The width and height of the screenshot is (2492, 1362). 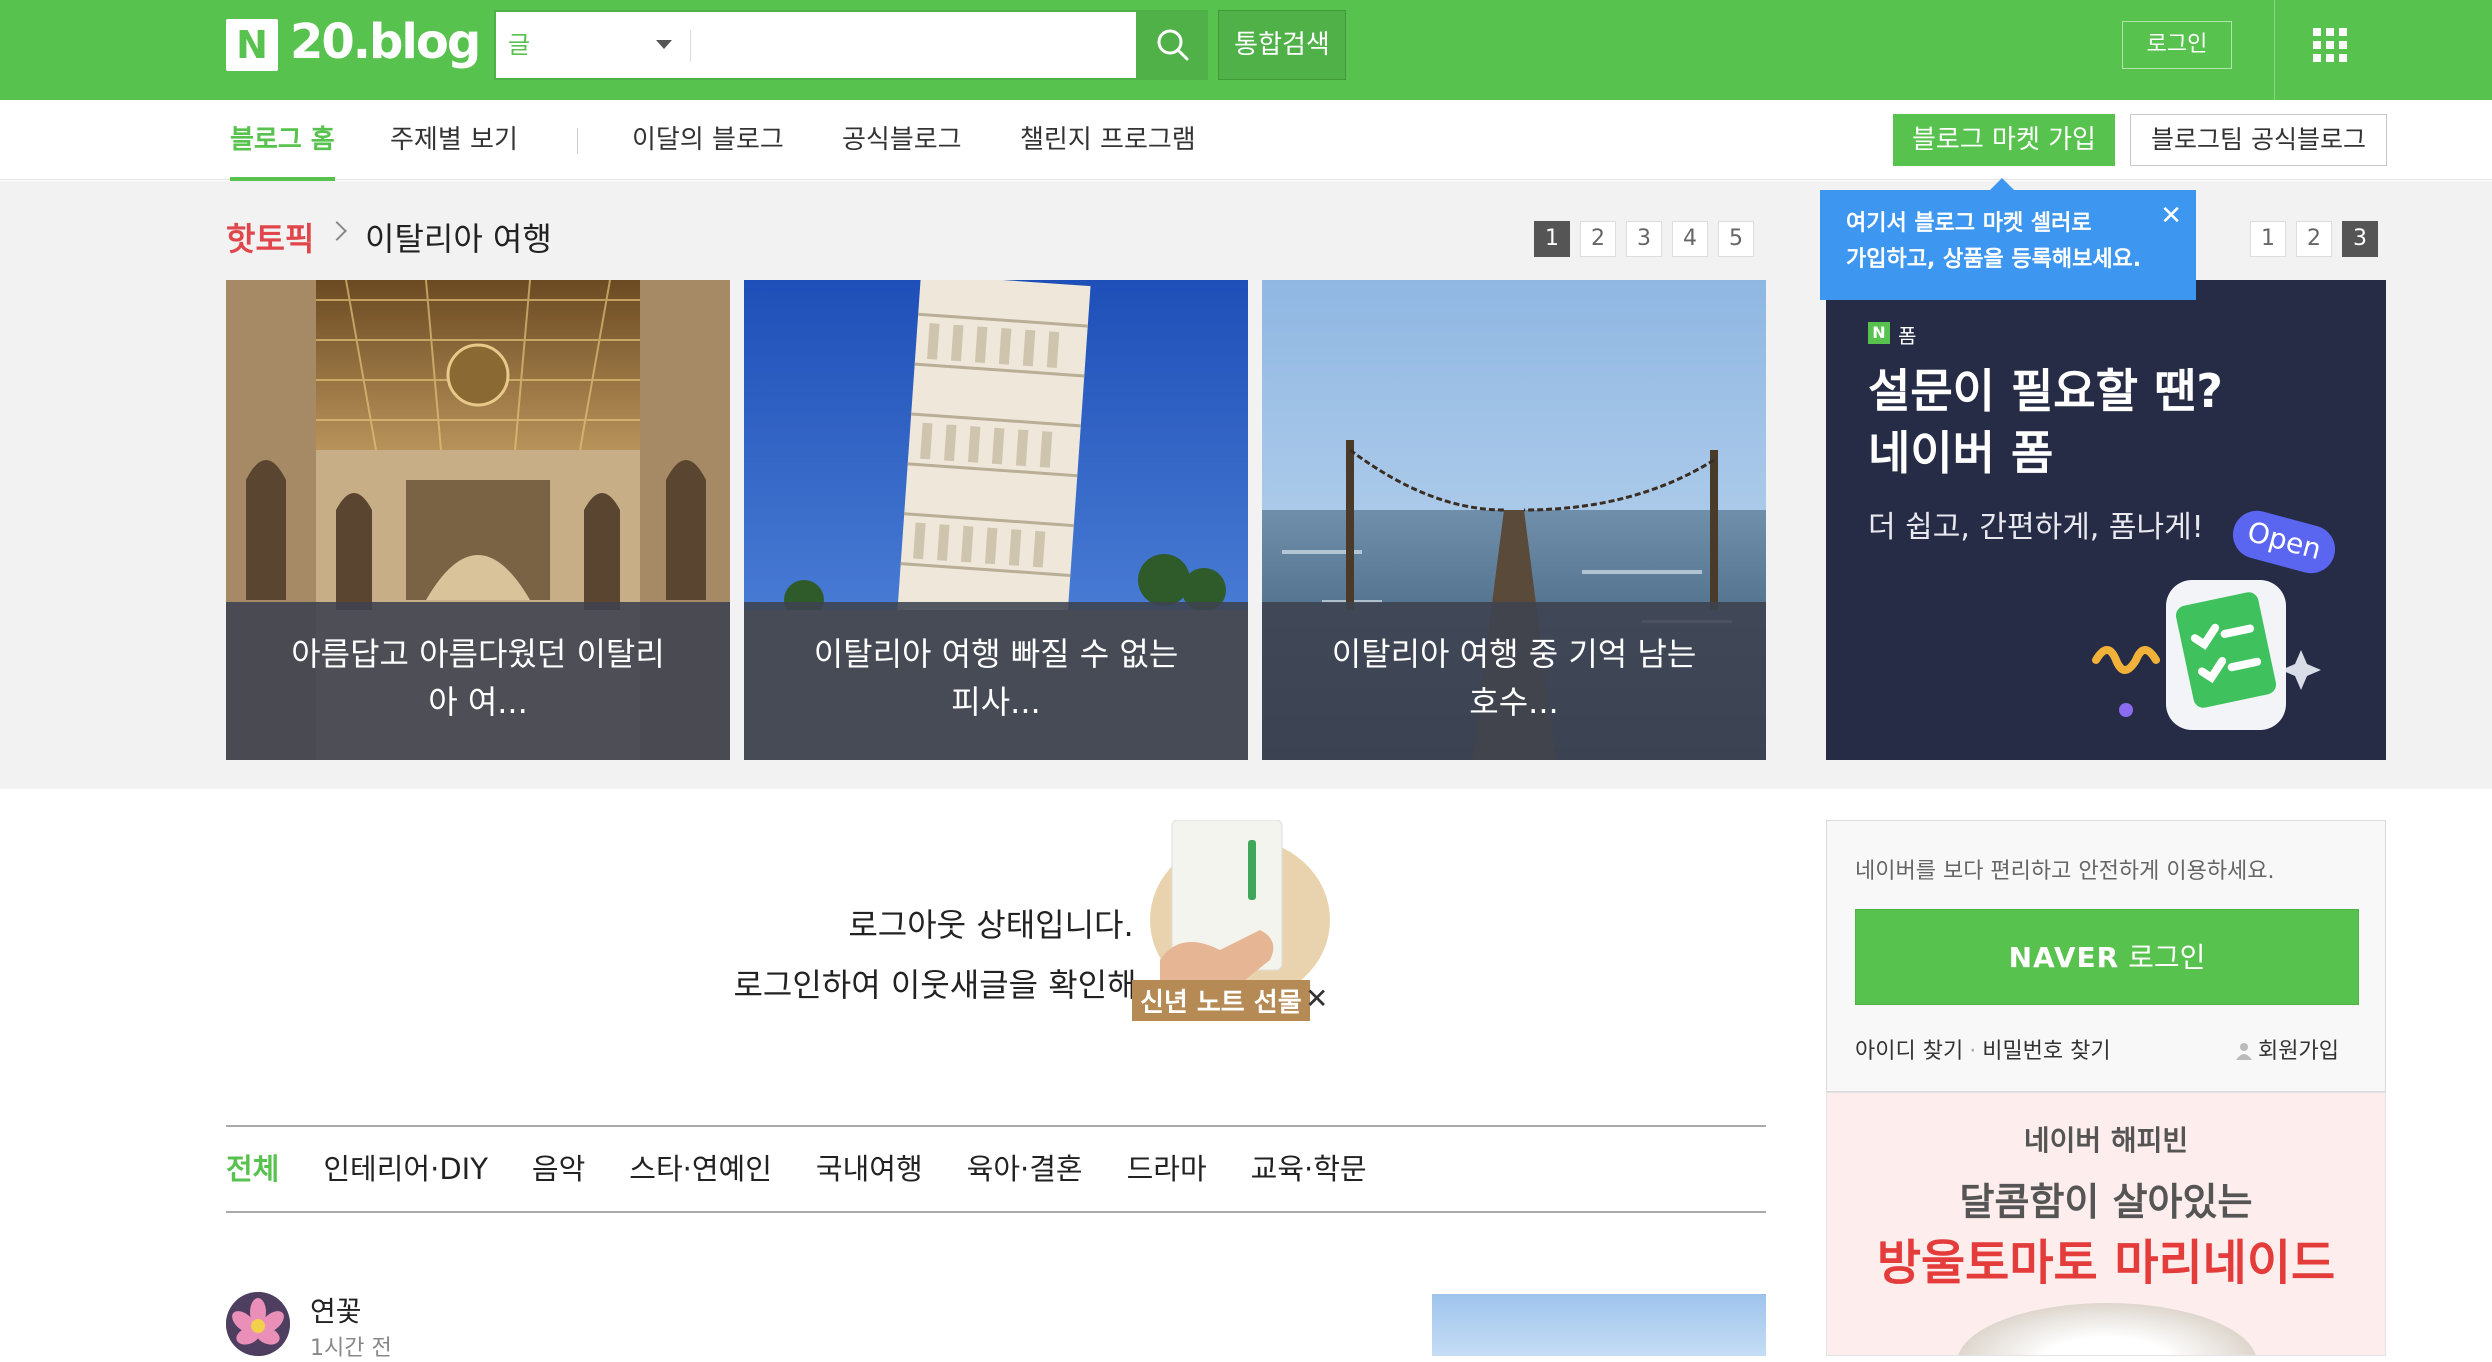 What do you see at coordinates (1221, 1000) in the screenshot?
I see `promo-label: 신년 노트 선물` at bounding box center [1221, 1000].